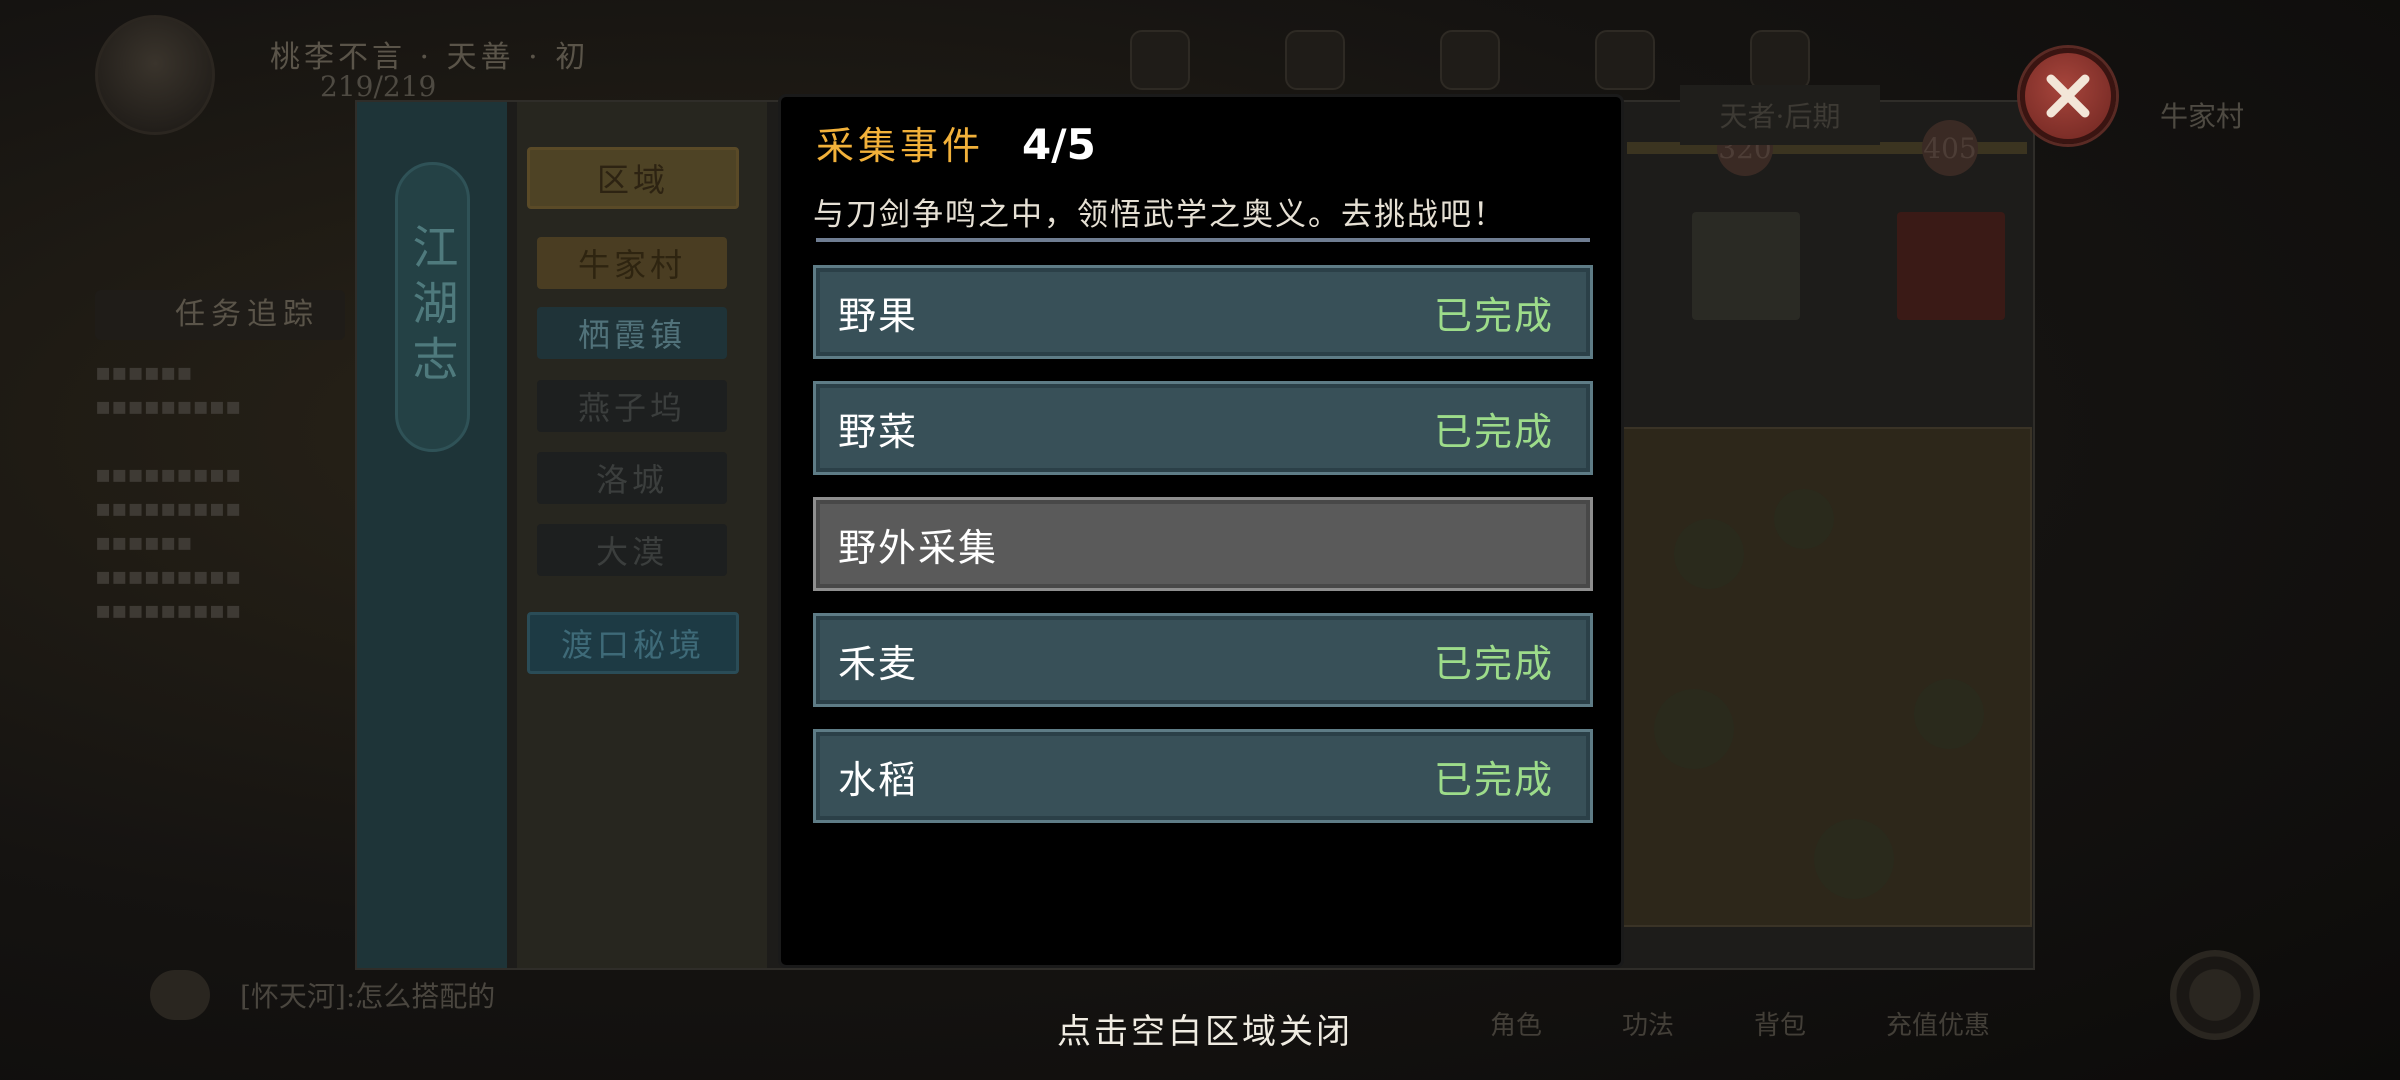 The image size is (2400, 1080). Describe the element at coordinates (1160, 60) in the screenshot. I see `menu-icon` at that location.